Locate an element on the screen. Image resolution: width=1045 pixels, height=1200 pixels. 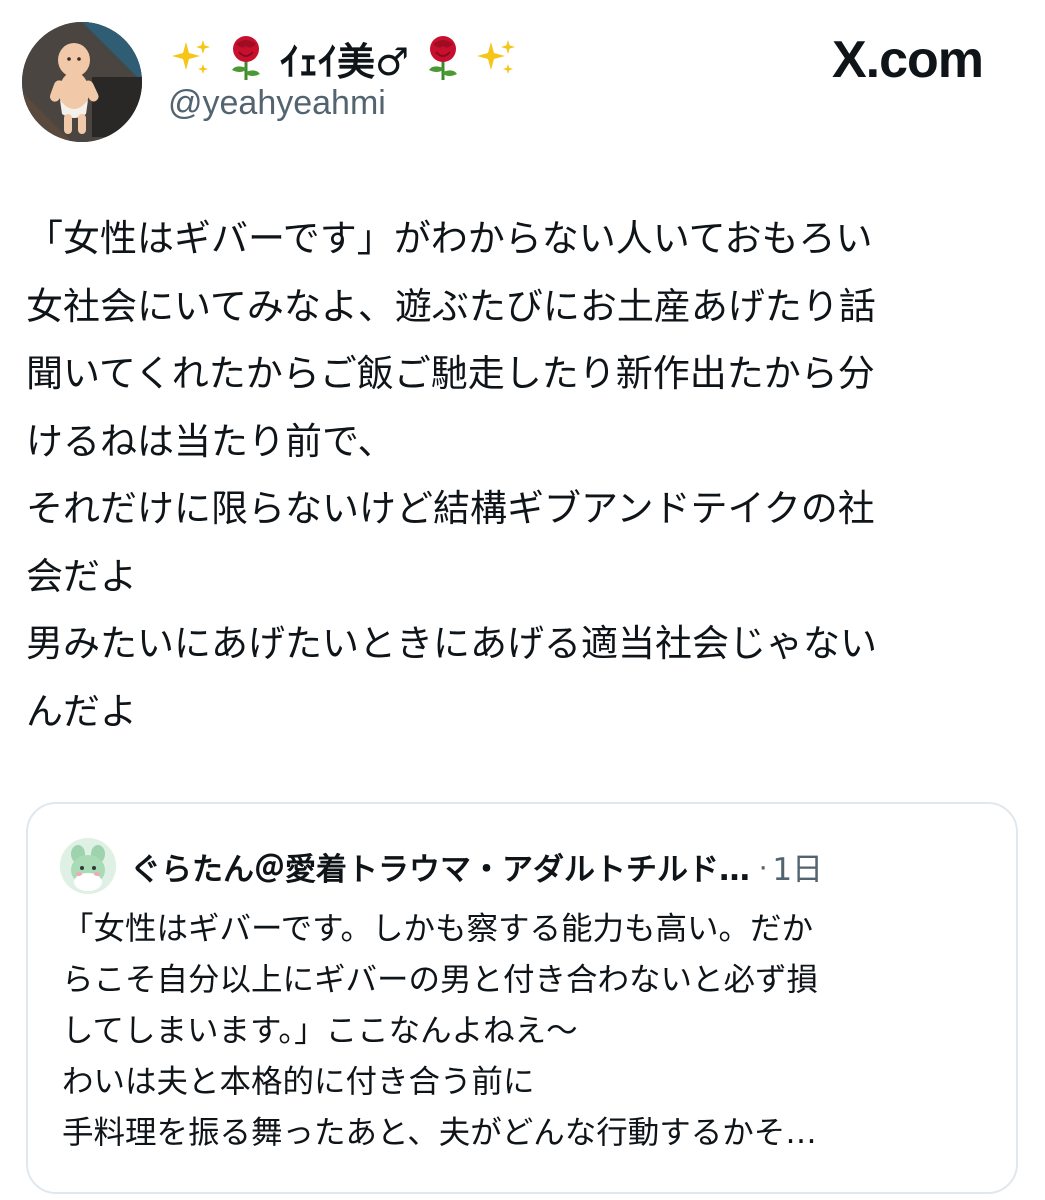
site-brand-label: X.com is located at coordinates (907, 60).